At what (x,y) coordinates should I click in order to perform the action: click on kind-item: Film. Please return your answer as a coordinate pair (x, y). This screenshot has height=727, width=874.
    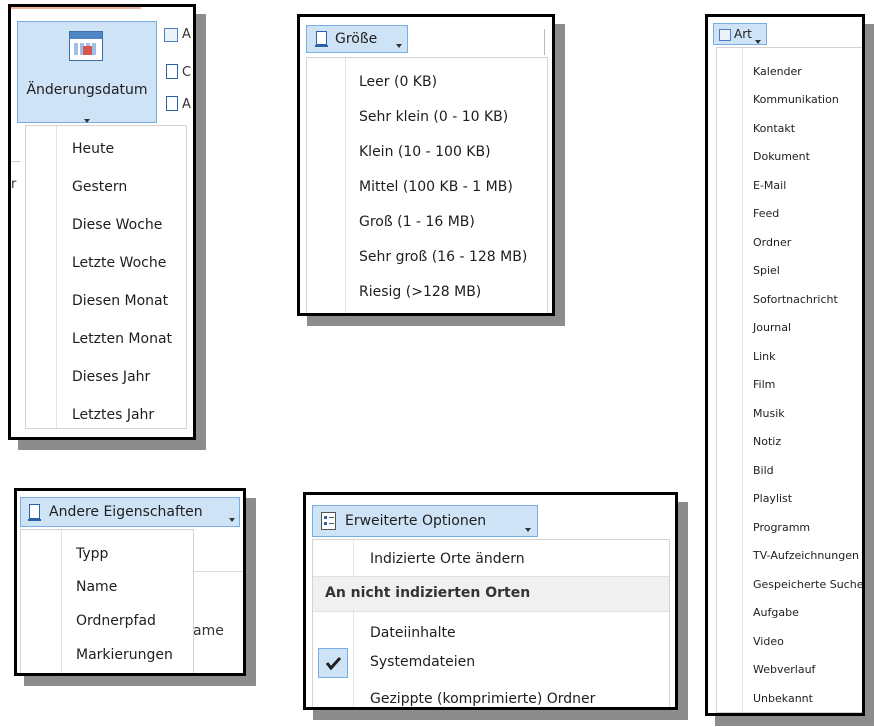
    Looking at the image, I should click on (789, 382).